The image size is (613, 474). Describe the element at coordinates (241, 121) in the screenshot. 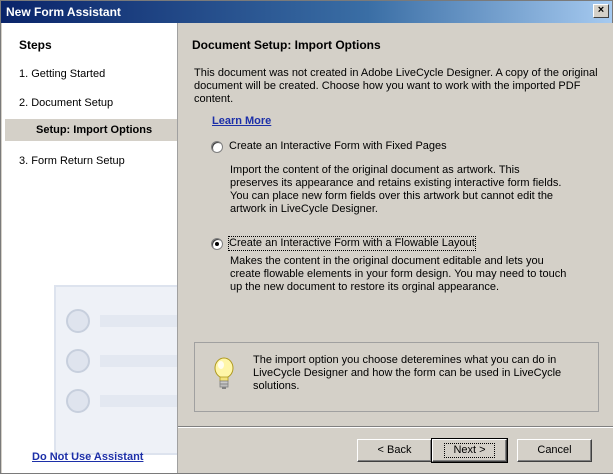

I see `learn-more-link: Learn More` at that location.